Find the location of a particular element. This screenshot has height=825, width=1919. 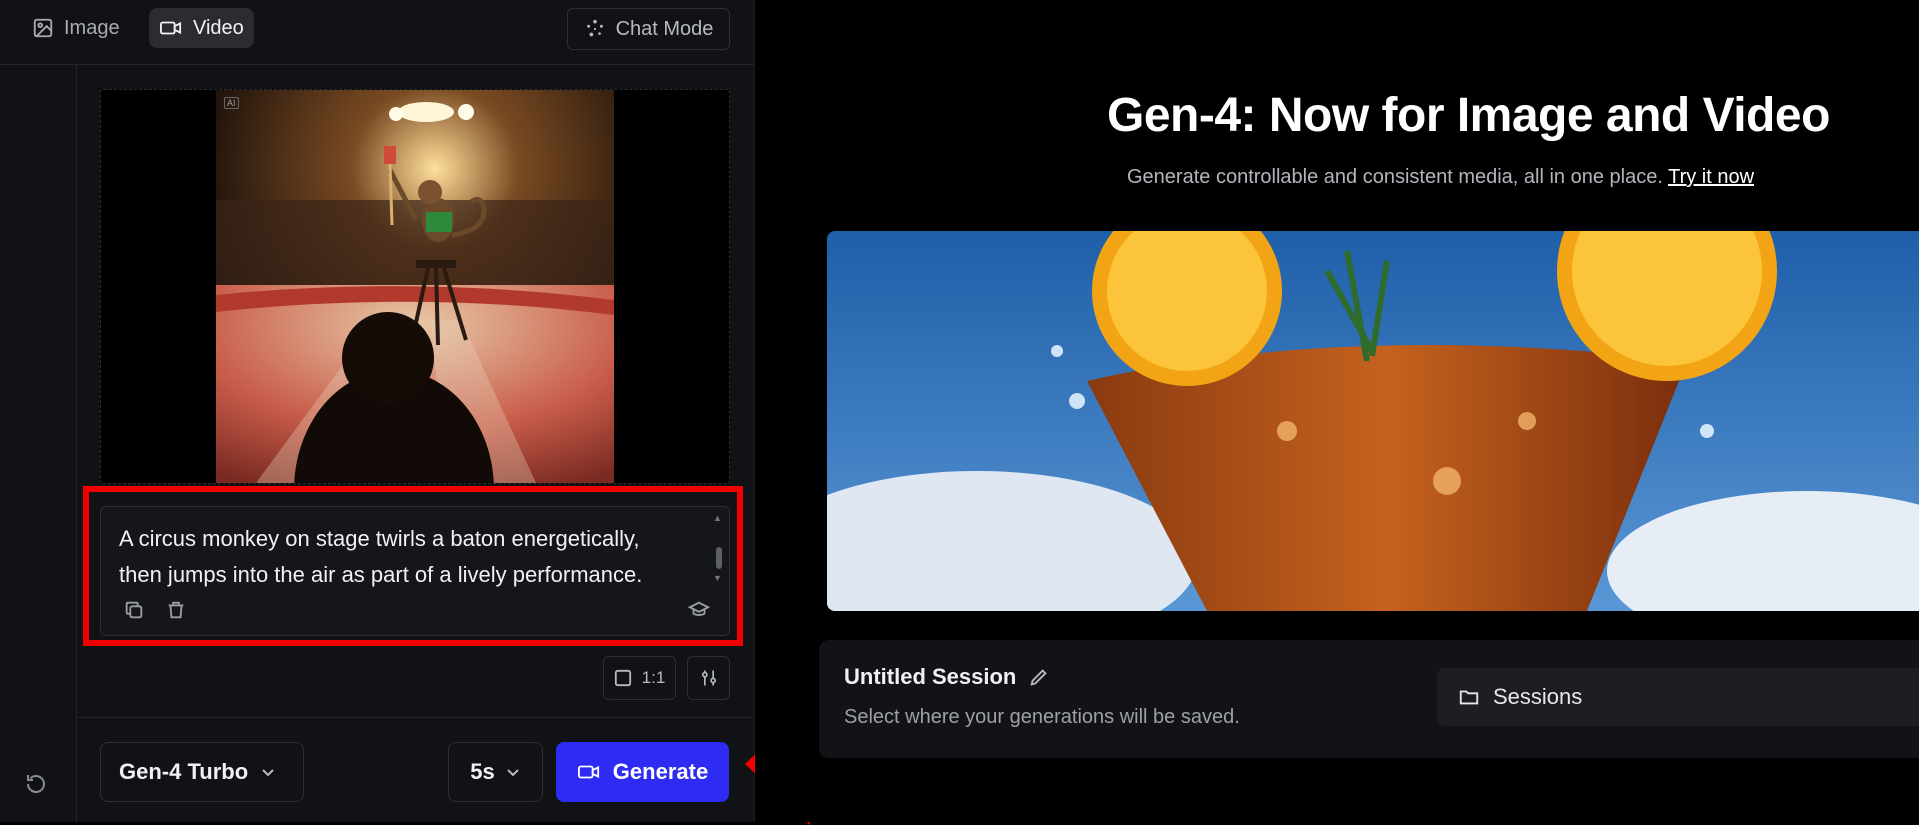

sparkle-dots-icon is located at coordinates (594, 28).